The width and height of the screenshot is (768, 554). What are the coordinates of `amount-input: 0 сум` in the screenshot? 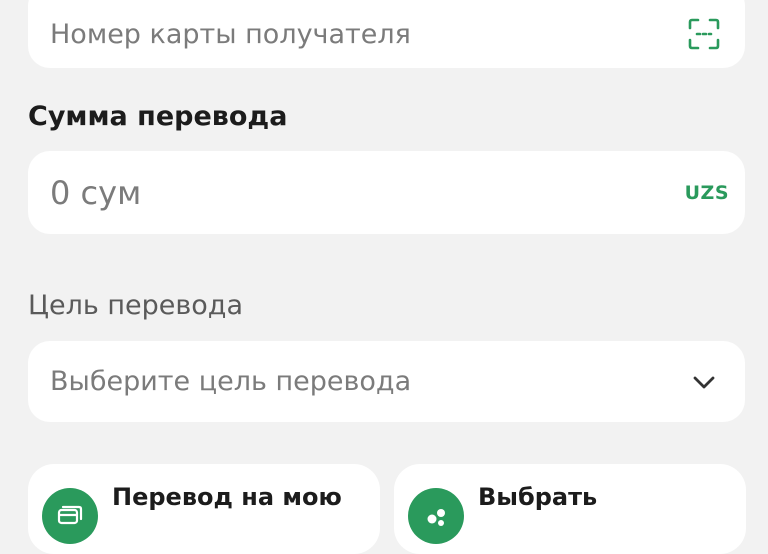 It's located at (367, 193).